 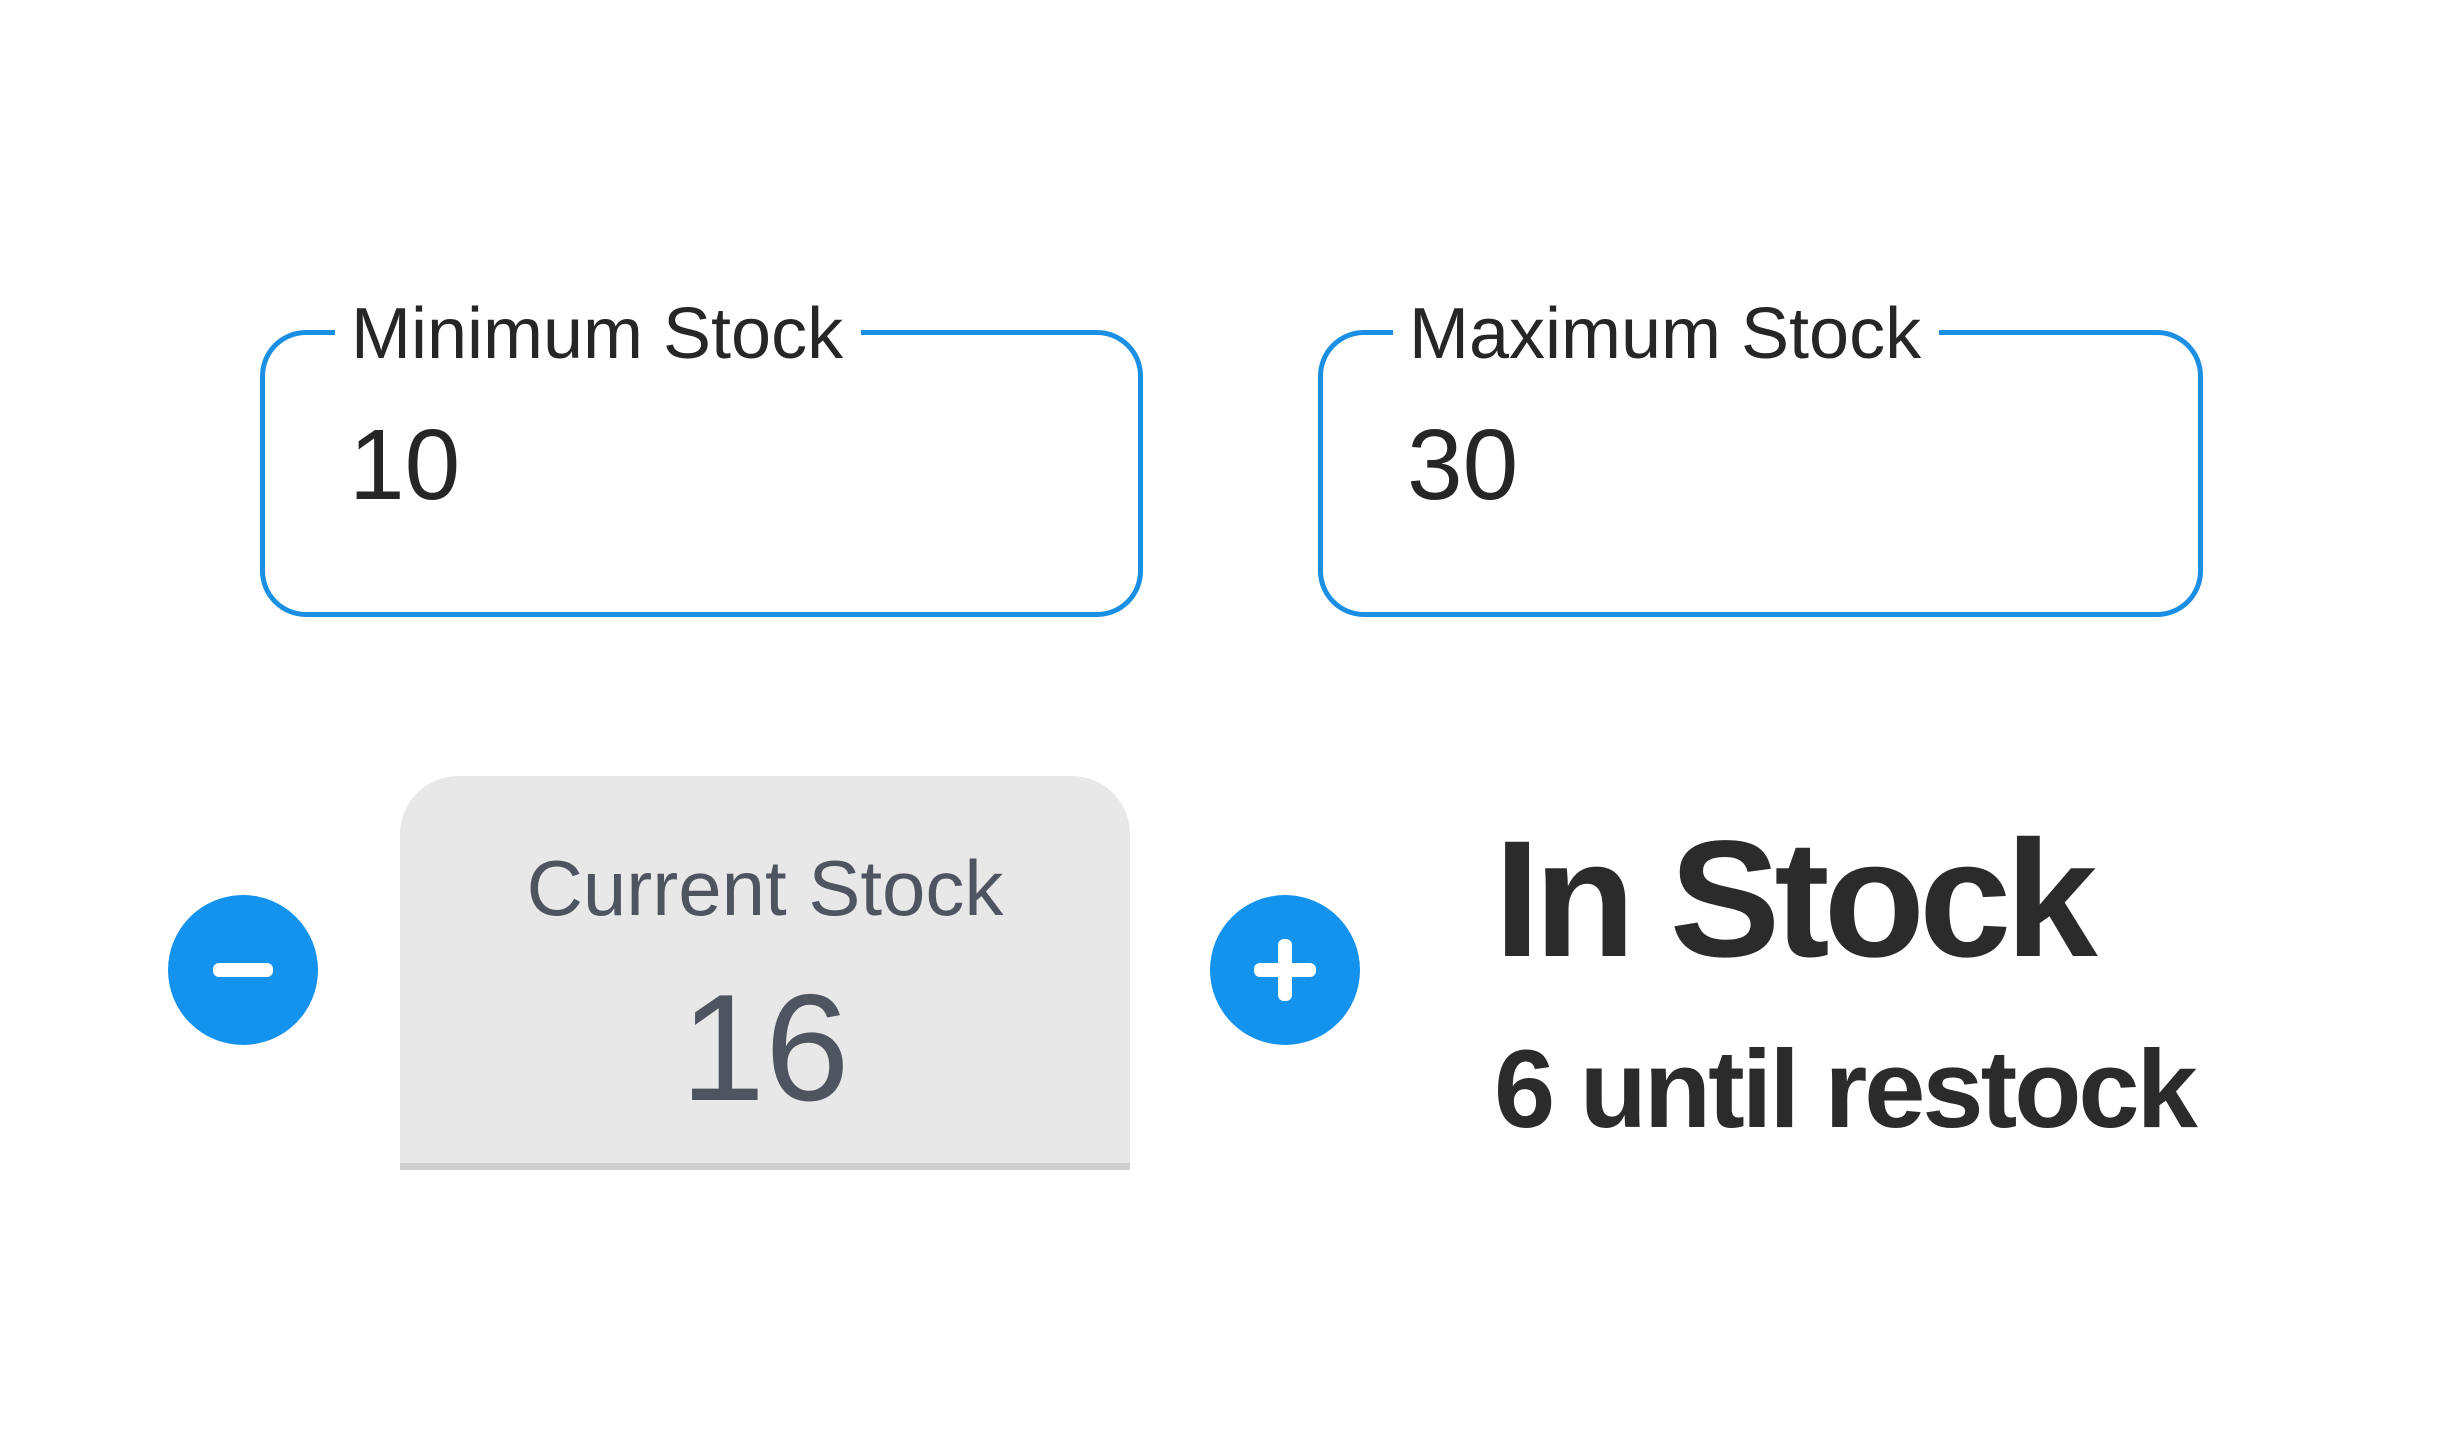 What do you see at coordinates (598, 334) in the screenshot?
I see `minimum-stock-label: Minimum Stock` at bounding box center [598, 334].